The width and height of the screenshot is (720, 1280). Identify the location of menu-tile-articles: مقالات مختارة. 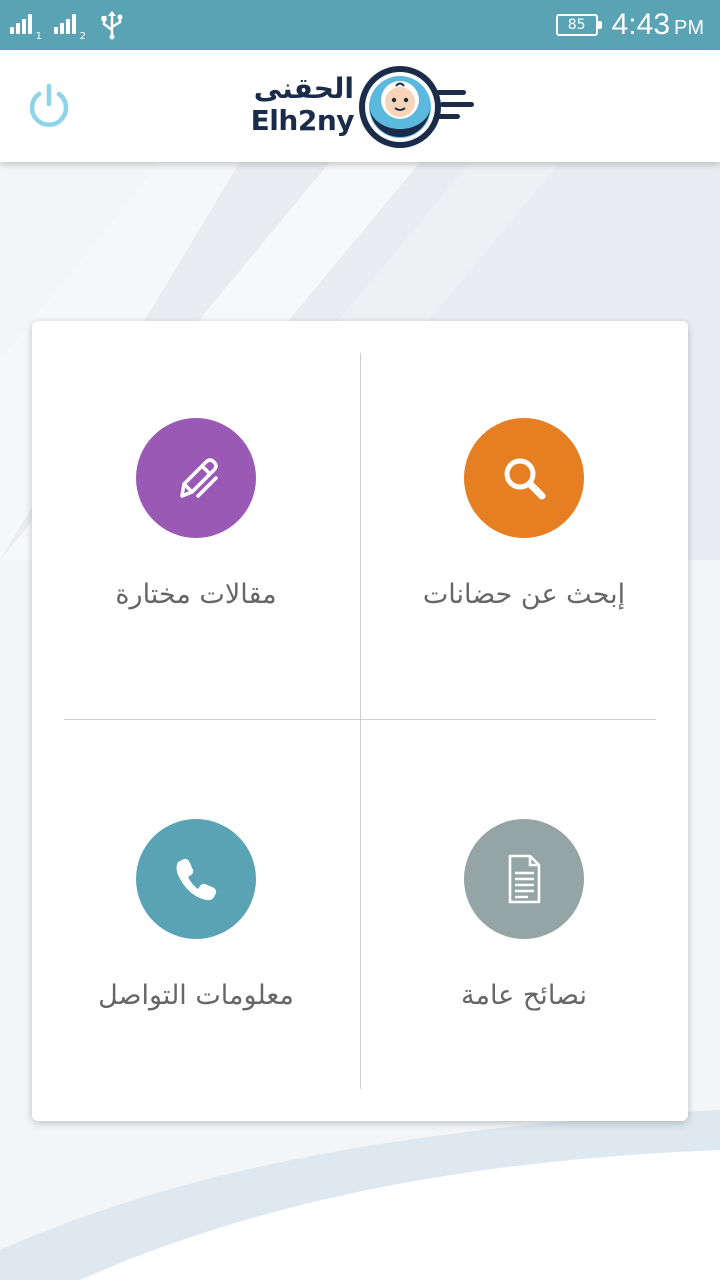
(196, 520).